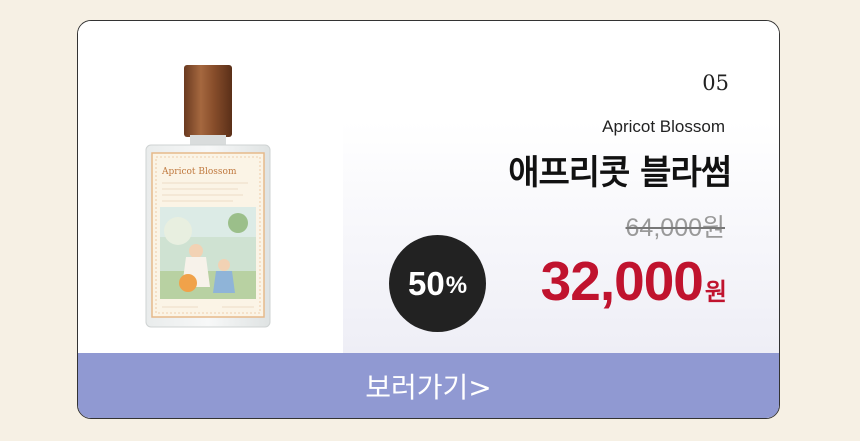 The height and width of the screenshot is (441, 860). Describe the element at coordinates (199, 172) in the screenshot. I see `label-brand-text: Apricot Blossom` at that location.